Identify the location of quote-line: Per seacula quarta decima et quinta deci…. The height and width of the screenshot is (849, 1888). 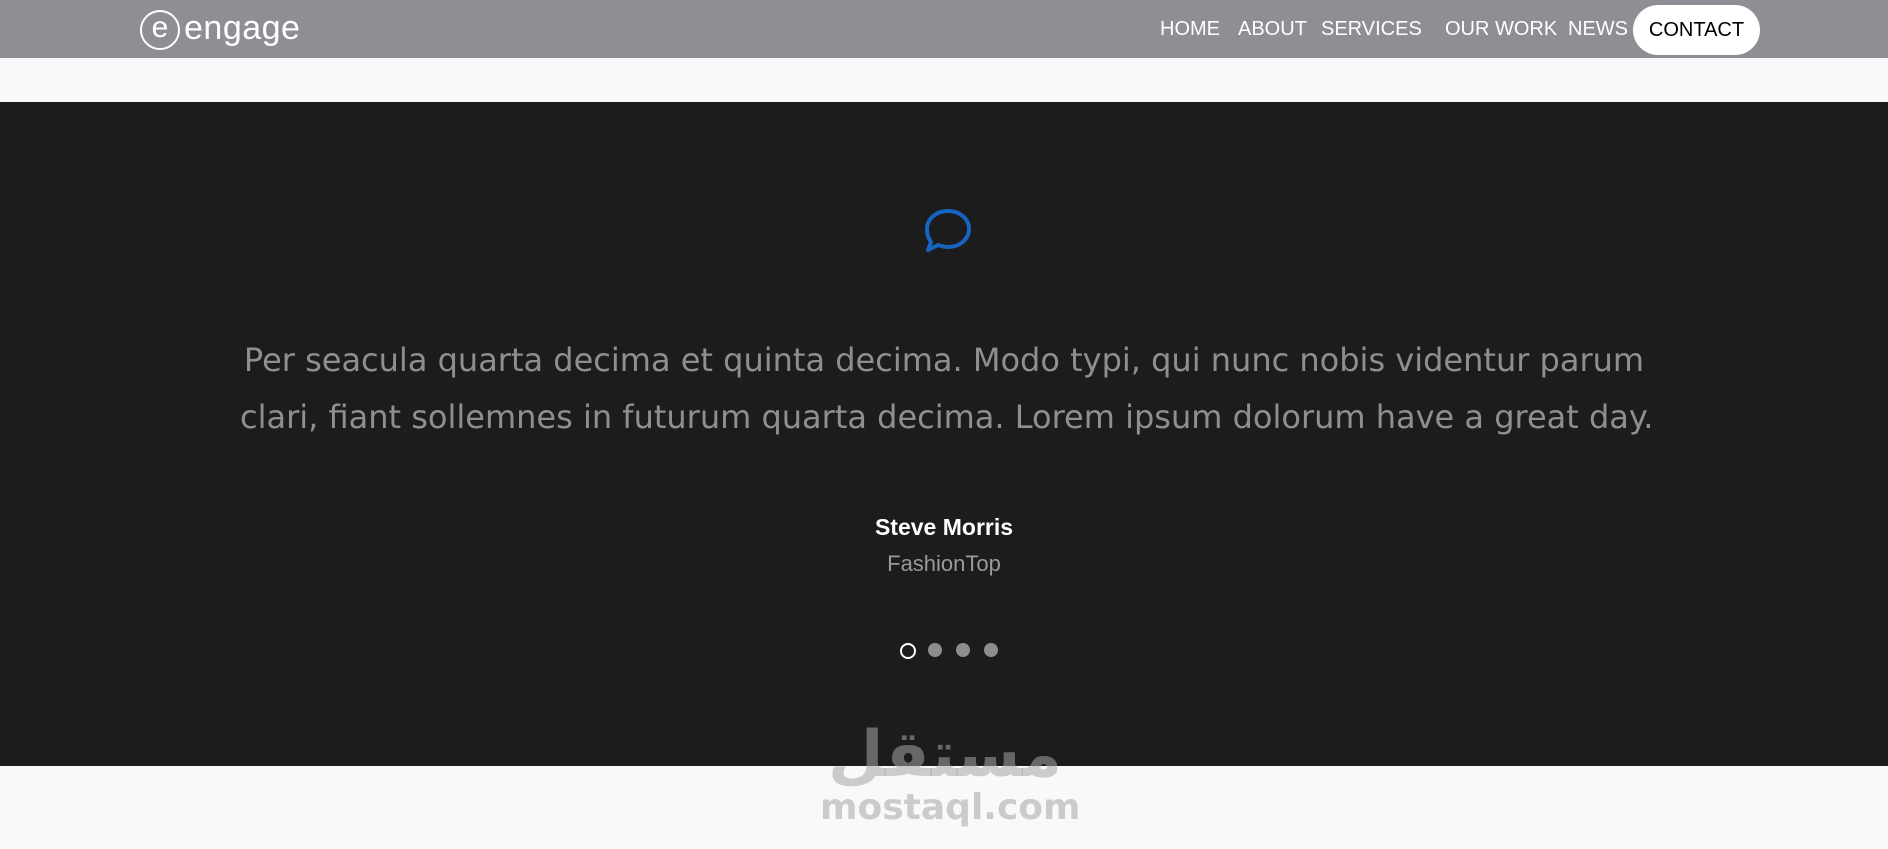
(944, 360).